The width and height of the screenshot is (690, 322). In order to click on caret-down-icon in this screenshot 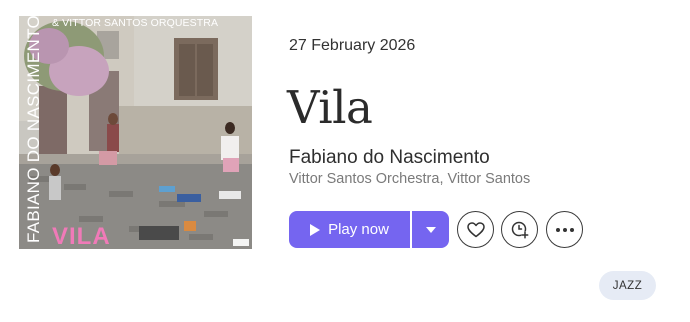, I will do `click(430, 229)`.